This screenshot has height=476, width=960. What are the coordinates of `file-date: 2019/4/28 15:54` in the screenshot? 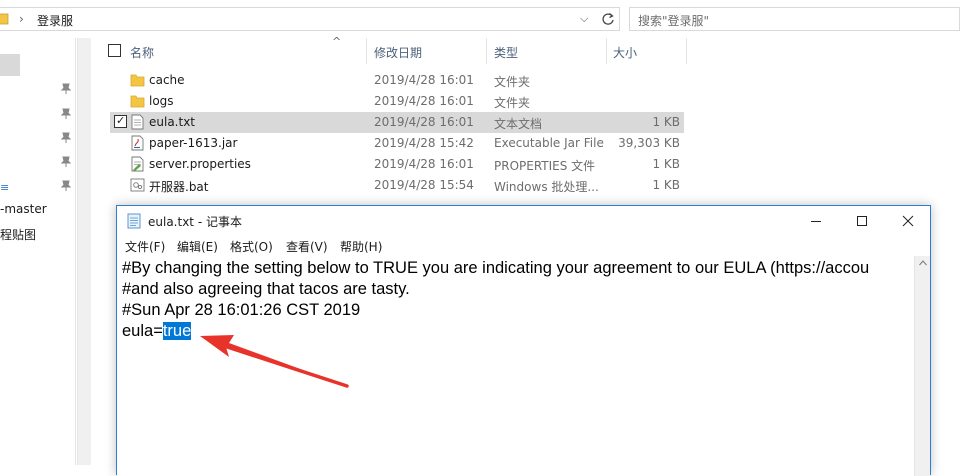 It's located at (424, 185).